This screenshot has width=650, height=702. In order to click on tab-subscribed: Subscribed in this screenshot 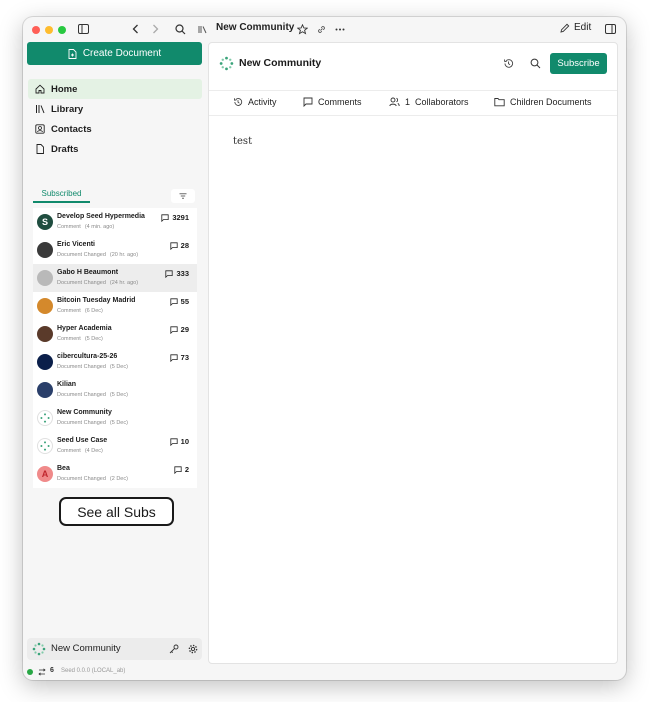, I will do `click(61, 195)`.